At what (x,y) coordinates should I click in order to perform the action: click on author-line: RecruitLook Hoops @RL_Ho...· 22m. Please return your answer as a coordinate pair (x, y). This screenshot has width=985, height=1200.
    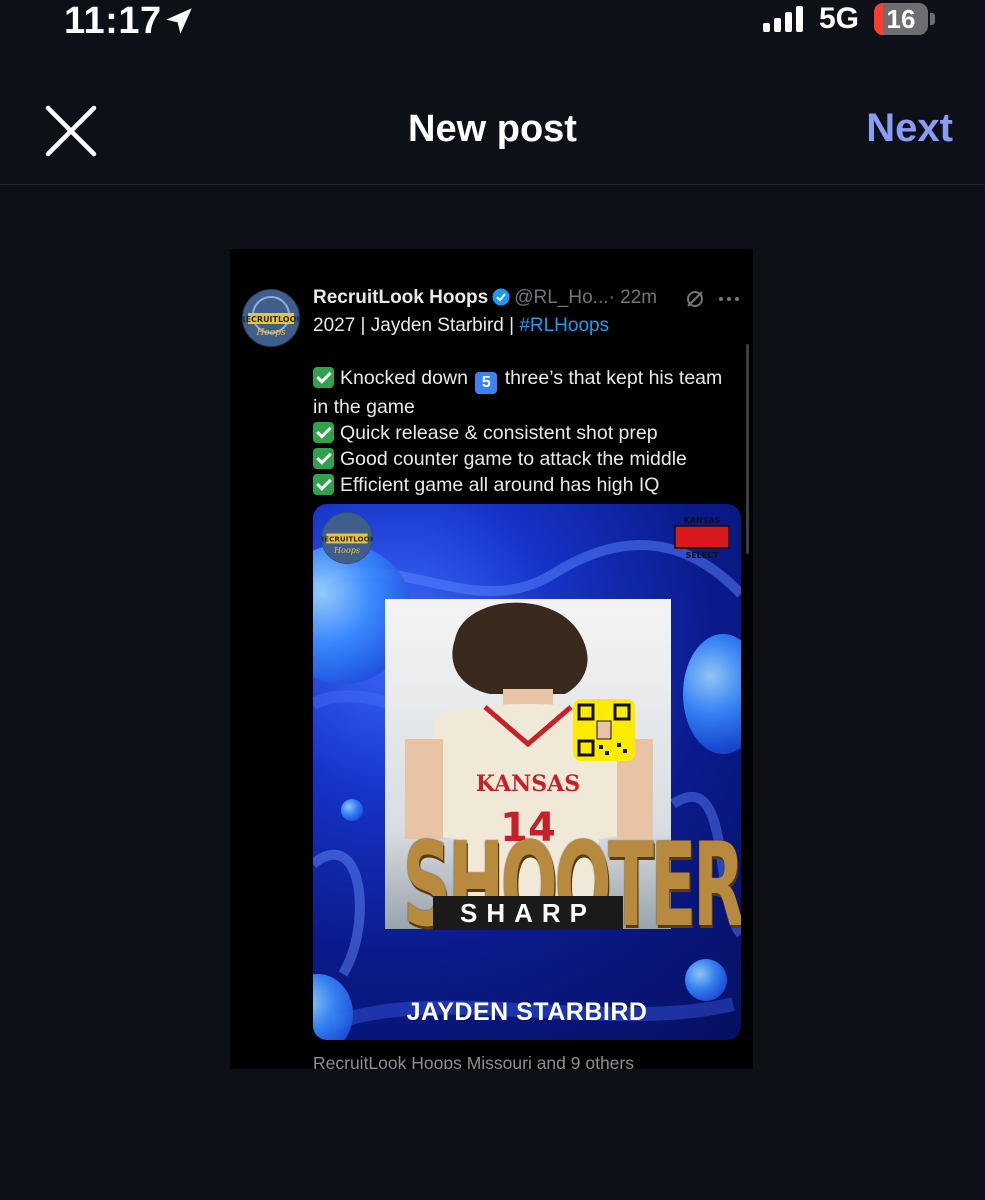
    Looking at the image, I should click on (485, 298).